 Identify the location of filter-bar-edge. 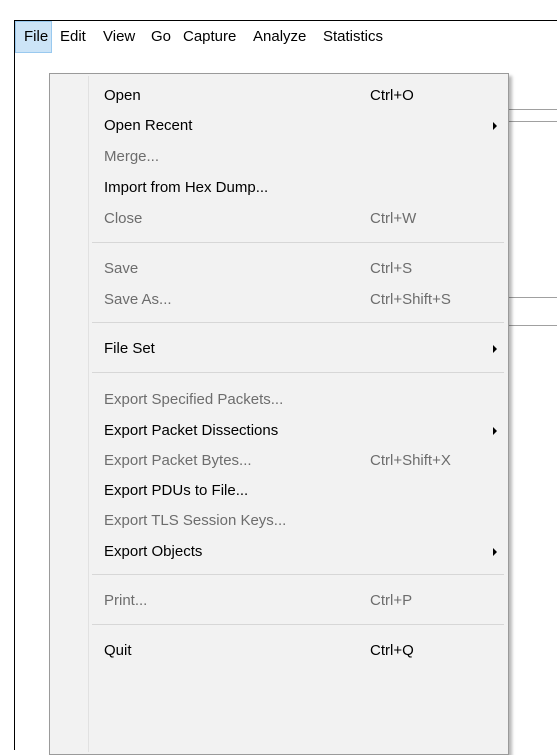
(531, 109).